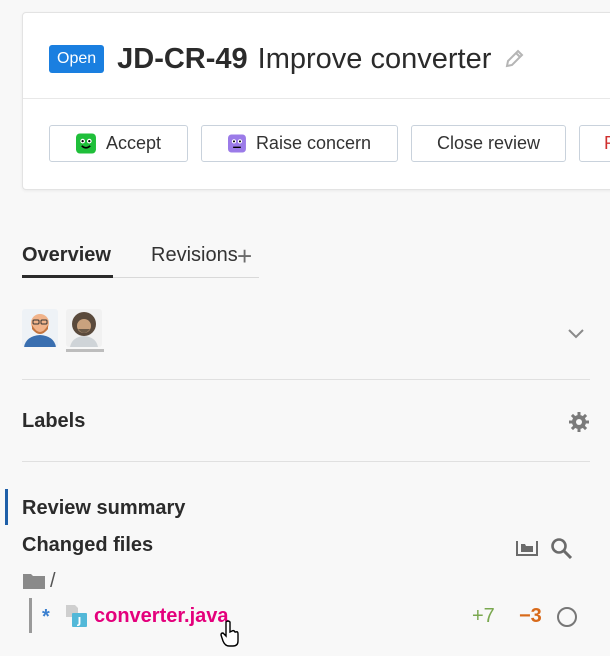  What do you see at coordinates (46, 617) in the screenshot?
I see `modified-marker: *` at bounding box center [46, 617].